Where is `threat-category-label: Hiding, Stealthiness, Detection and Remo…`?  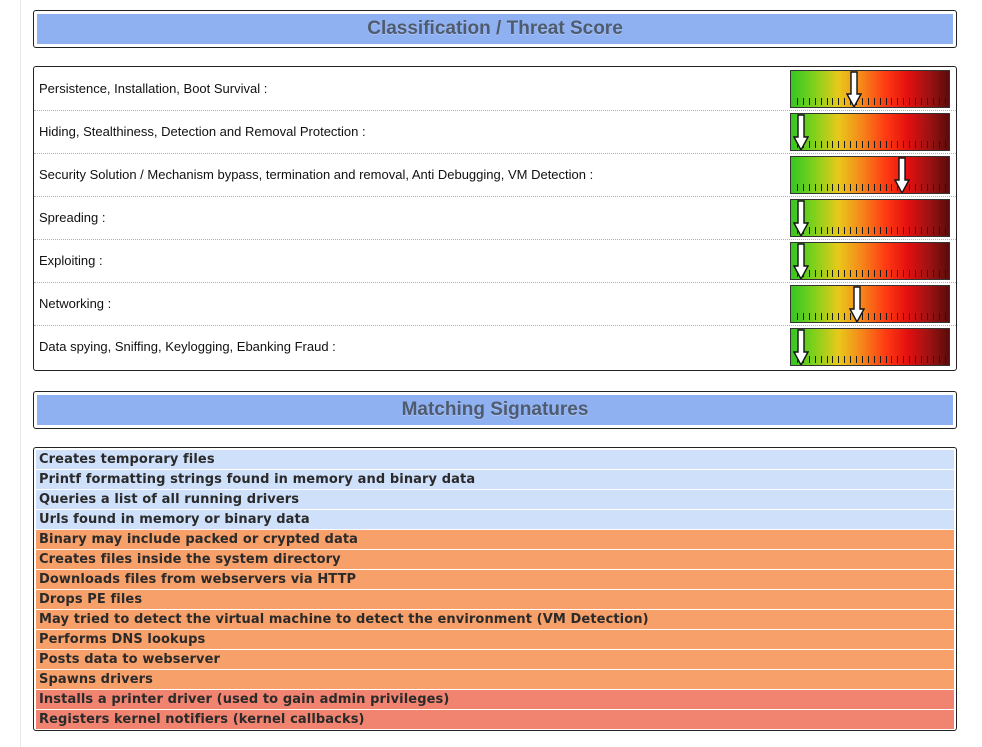 threat-category-label: Hiding, Stealthiness, Detection and Remo… is located at coordinates (202, 131).